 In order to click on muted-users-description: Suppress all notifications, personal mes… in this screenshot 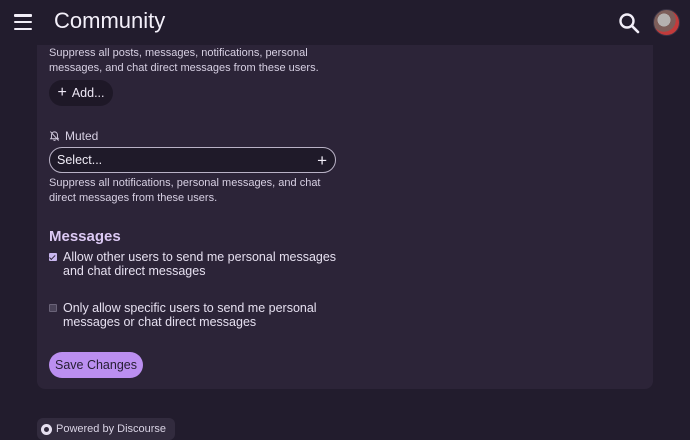, I will do `click(185, 190)`.